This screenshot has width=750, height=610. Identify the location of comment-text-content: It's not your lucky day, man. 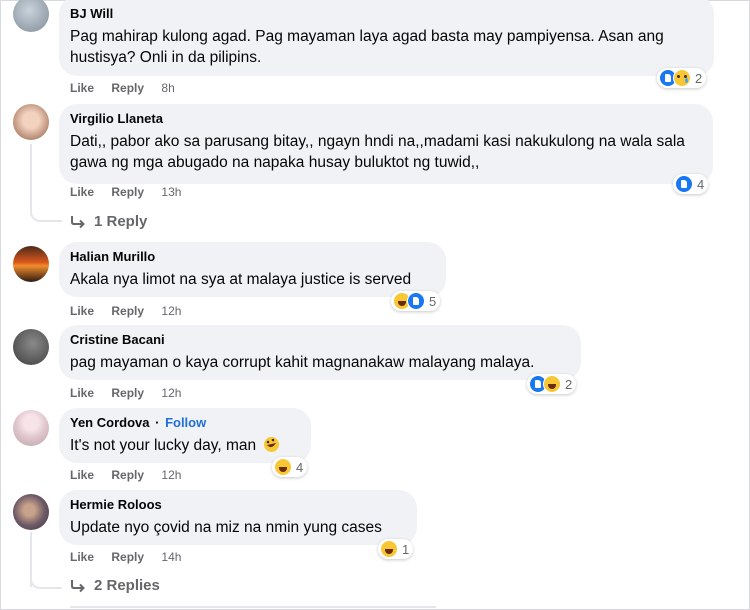
(163, 445).